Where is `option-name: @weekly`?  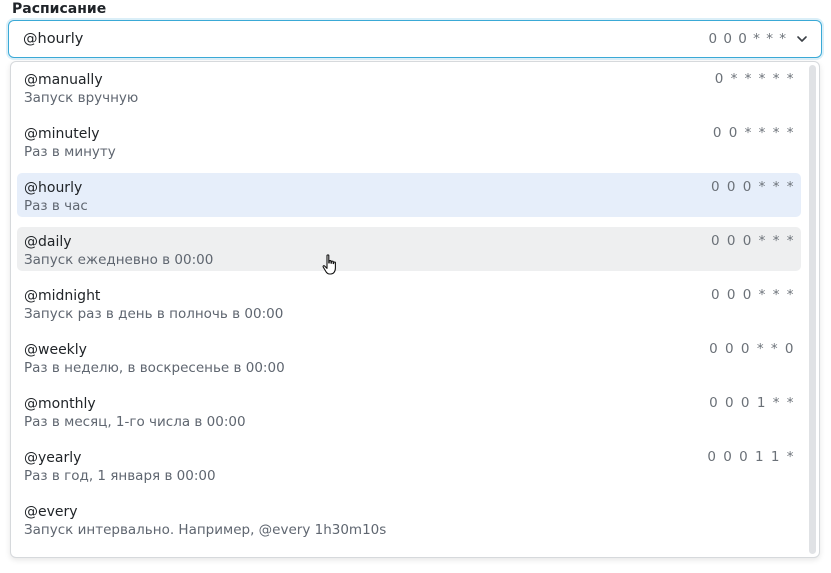
option-name: @weekly is located at coordinates (55, 350).